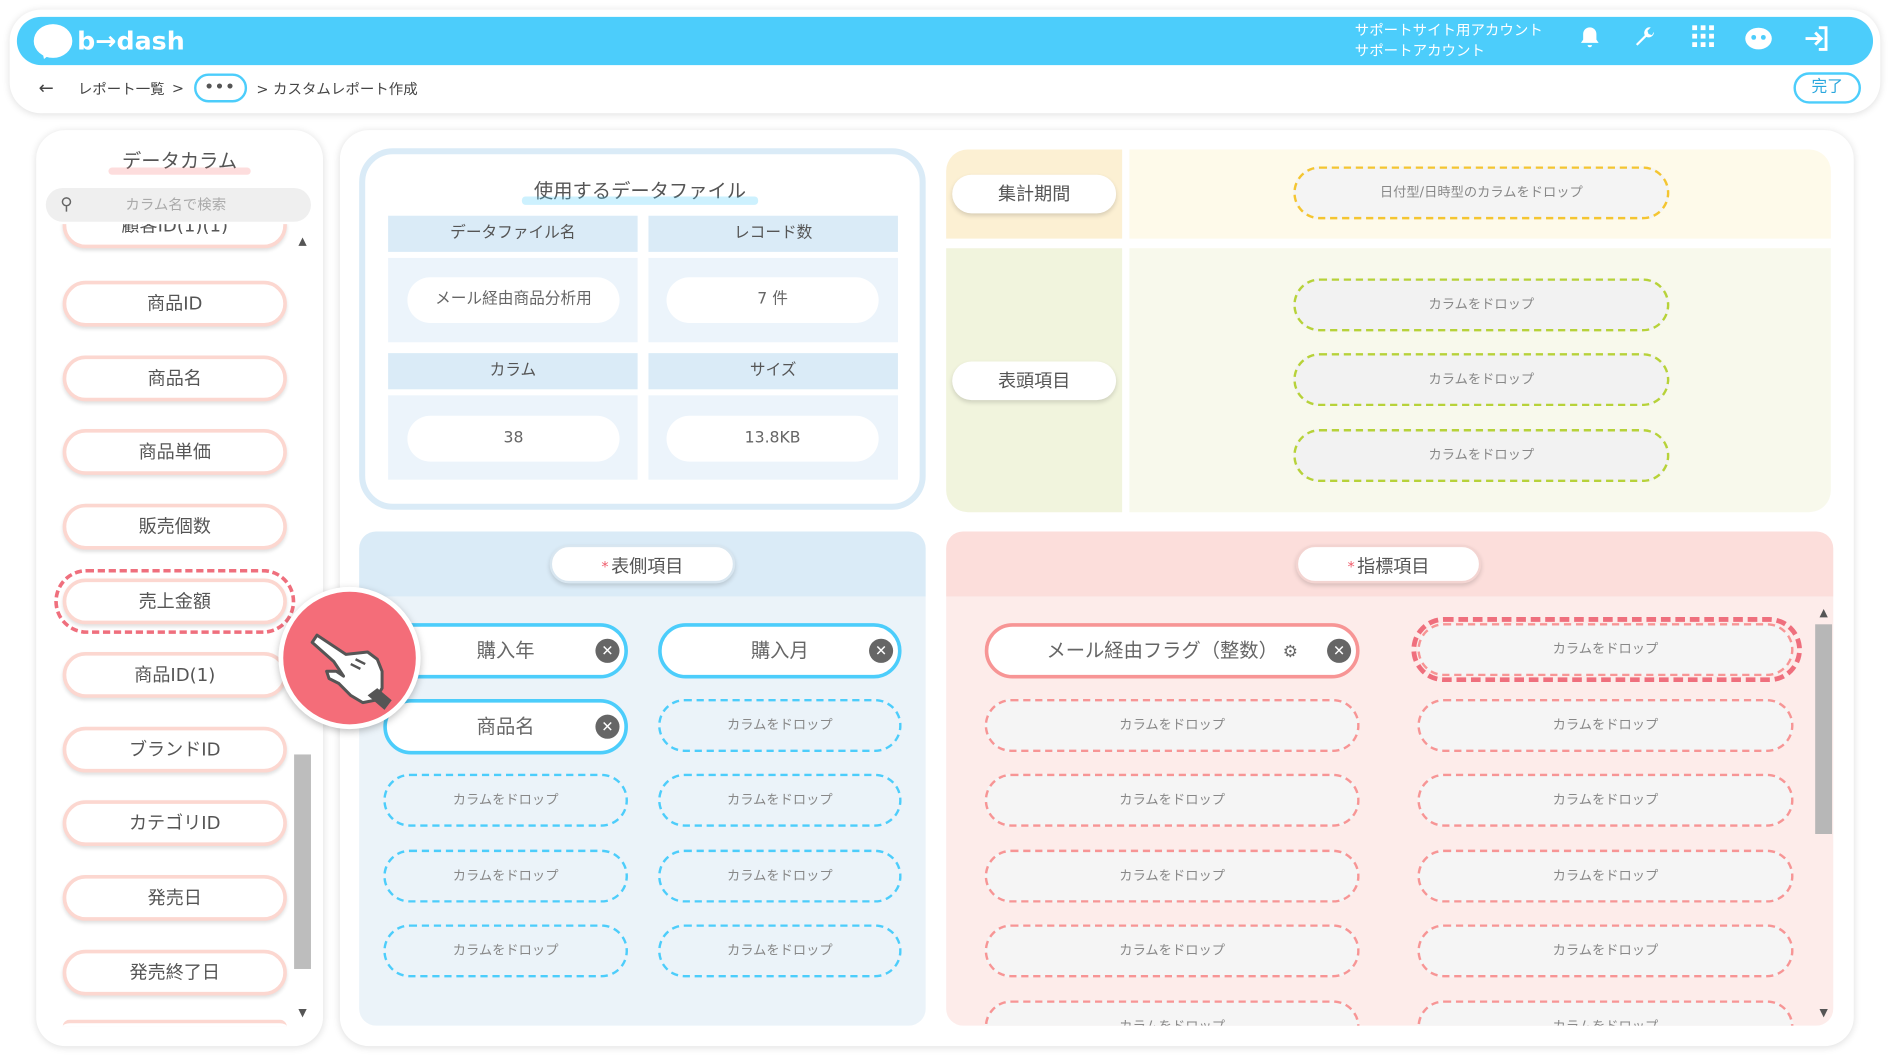  I want to click on search-input: ⚲ カラム名で検索, so click(178, 205).